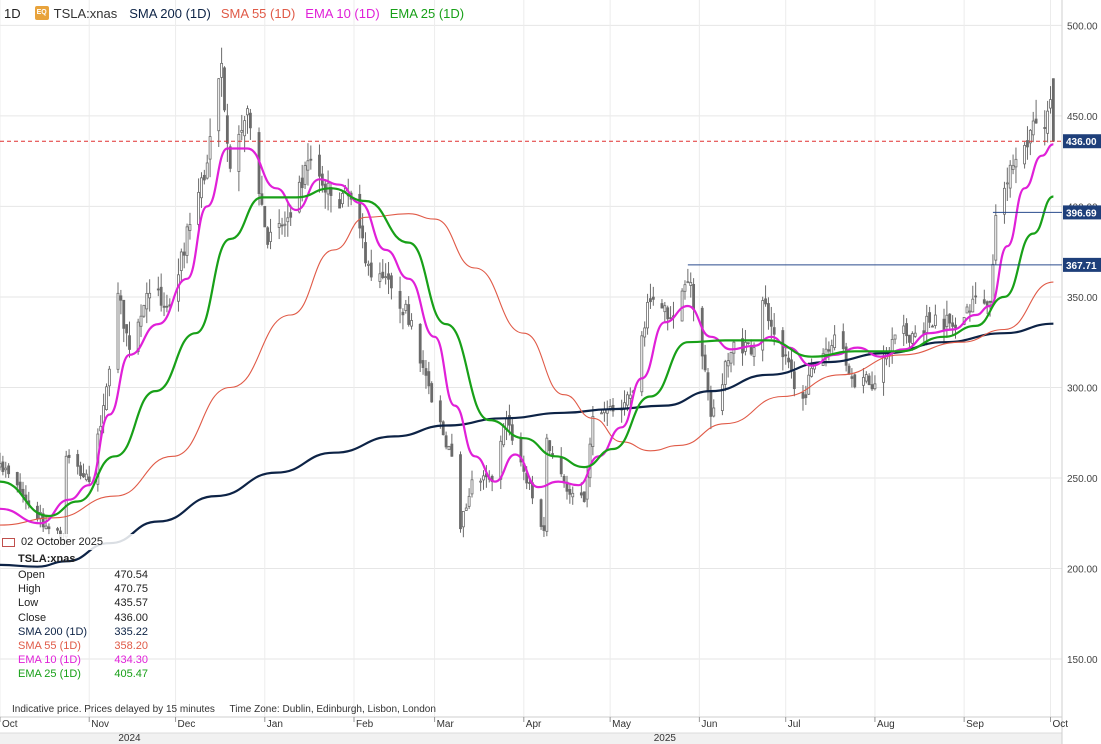  I want to click on x-tick-label: Sep, so click(975, 724).